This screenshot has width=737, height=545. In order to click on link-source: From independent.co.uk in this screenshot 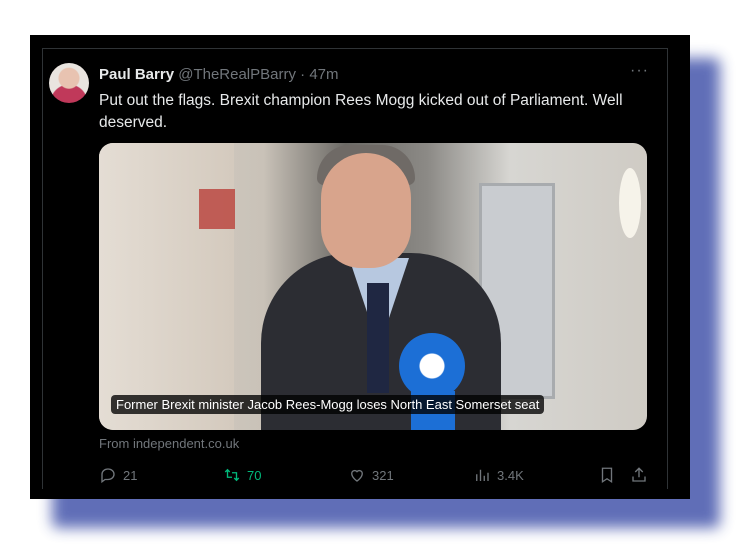, I will do `click(169, 443)`.